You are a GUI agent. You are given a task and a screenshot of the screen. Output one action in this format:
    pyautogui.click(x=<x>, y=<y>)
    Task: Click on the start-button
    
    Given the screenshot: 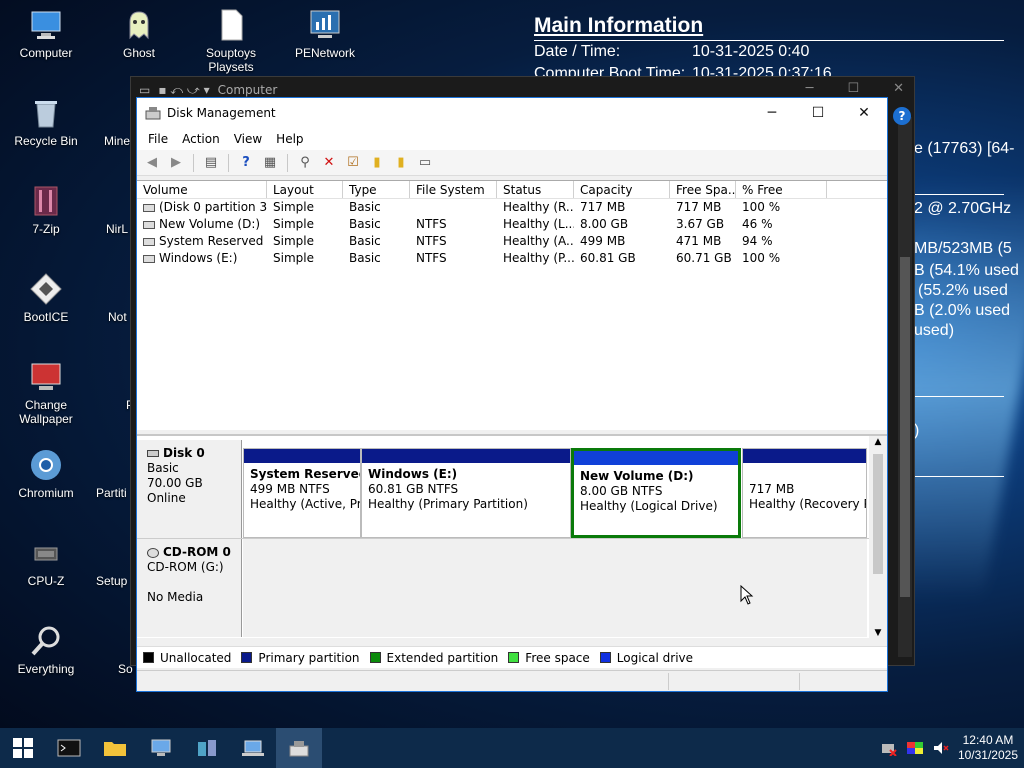 What is the action you would take?
    pyautogui.click(x=23, y=748)
    